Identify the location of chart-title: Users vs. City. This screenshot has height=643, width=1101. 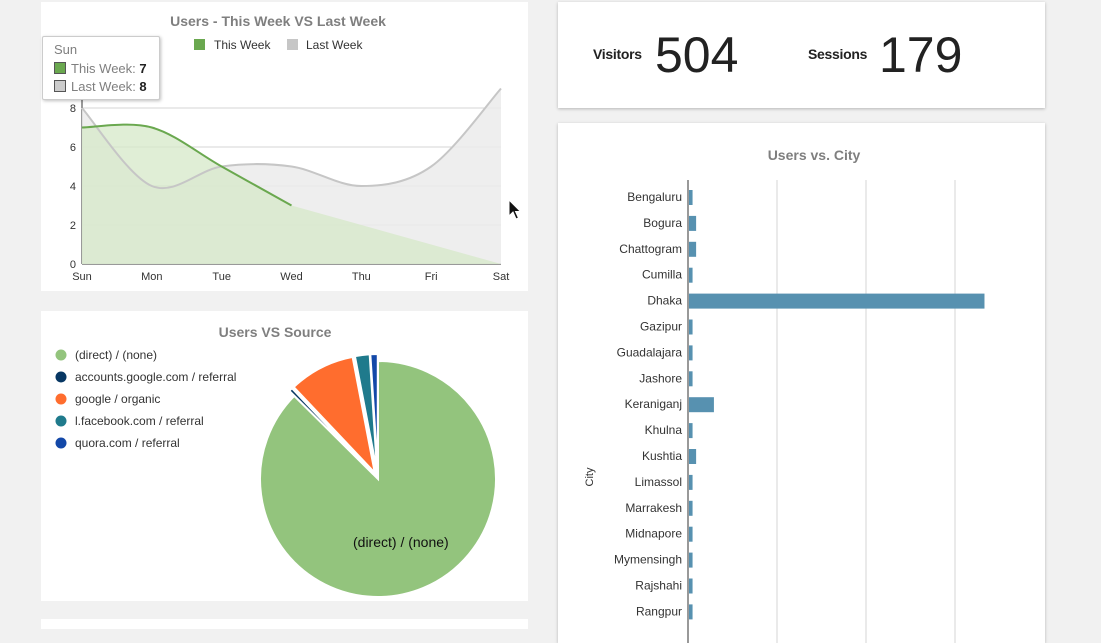
(814, 155).